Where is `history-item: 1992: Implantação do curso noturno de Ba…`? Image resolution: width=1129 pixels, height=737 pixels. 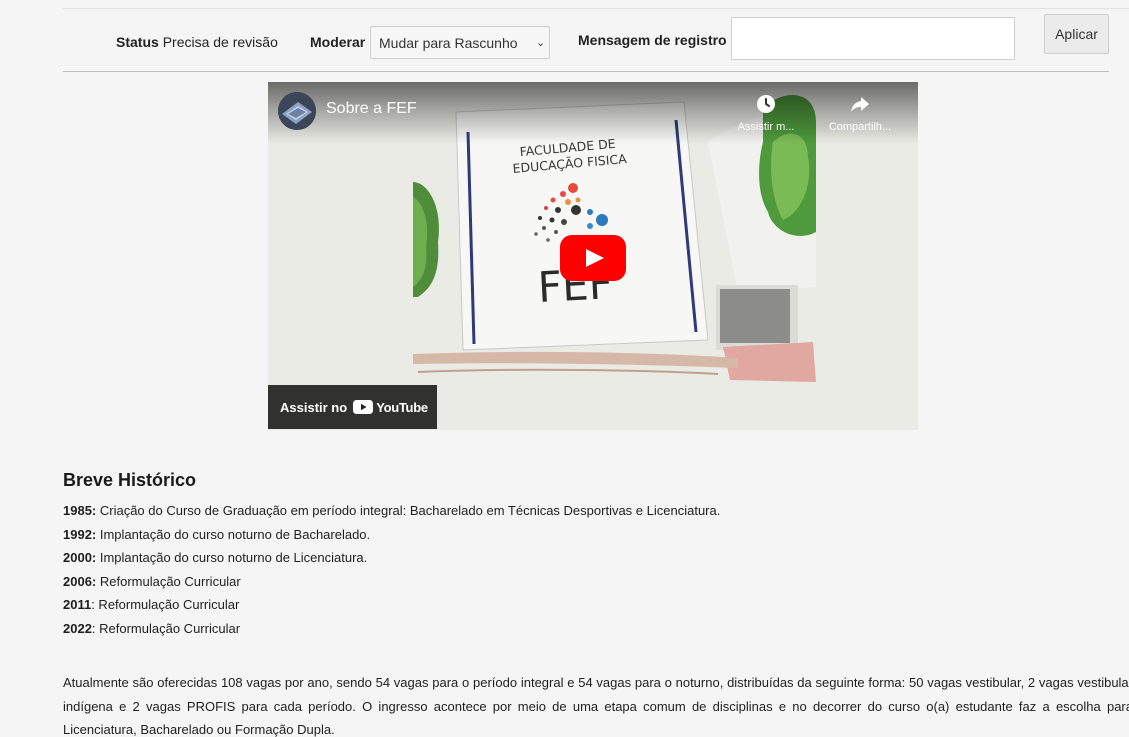 history-item: 1992: Implantação do curso noturno de Ba… is located at coordinates (596, 535).